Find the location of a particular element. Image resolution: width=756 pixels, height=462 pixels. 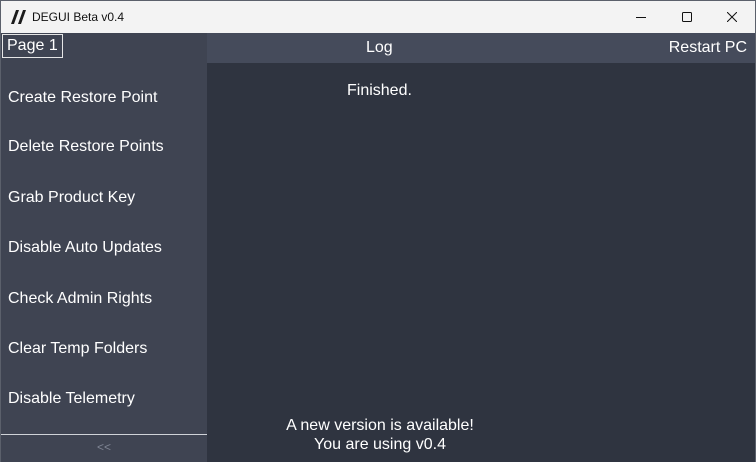

close-icon is located at coordinates (732, 17).